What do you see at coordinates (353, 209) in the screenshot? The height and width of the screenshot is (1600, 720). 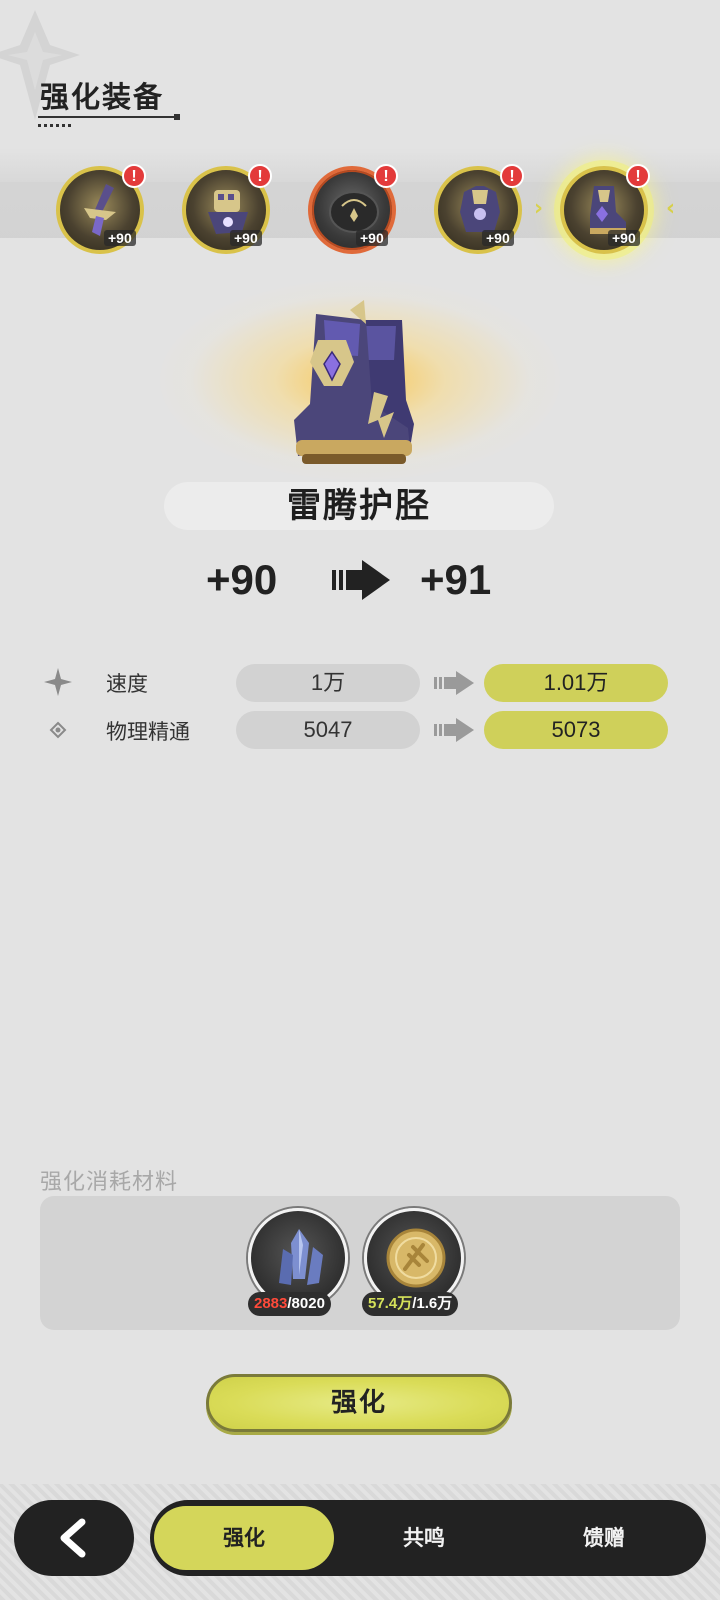 I see `equipment-slot-ring: +90 !` at bounding box center [353, 209].